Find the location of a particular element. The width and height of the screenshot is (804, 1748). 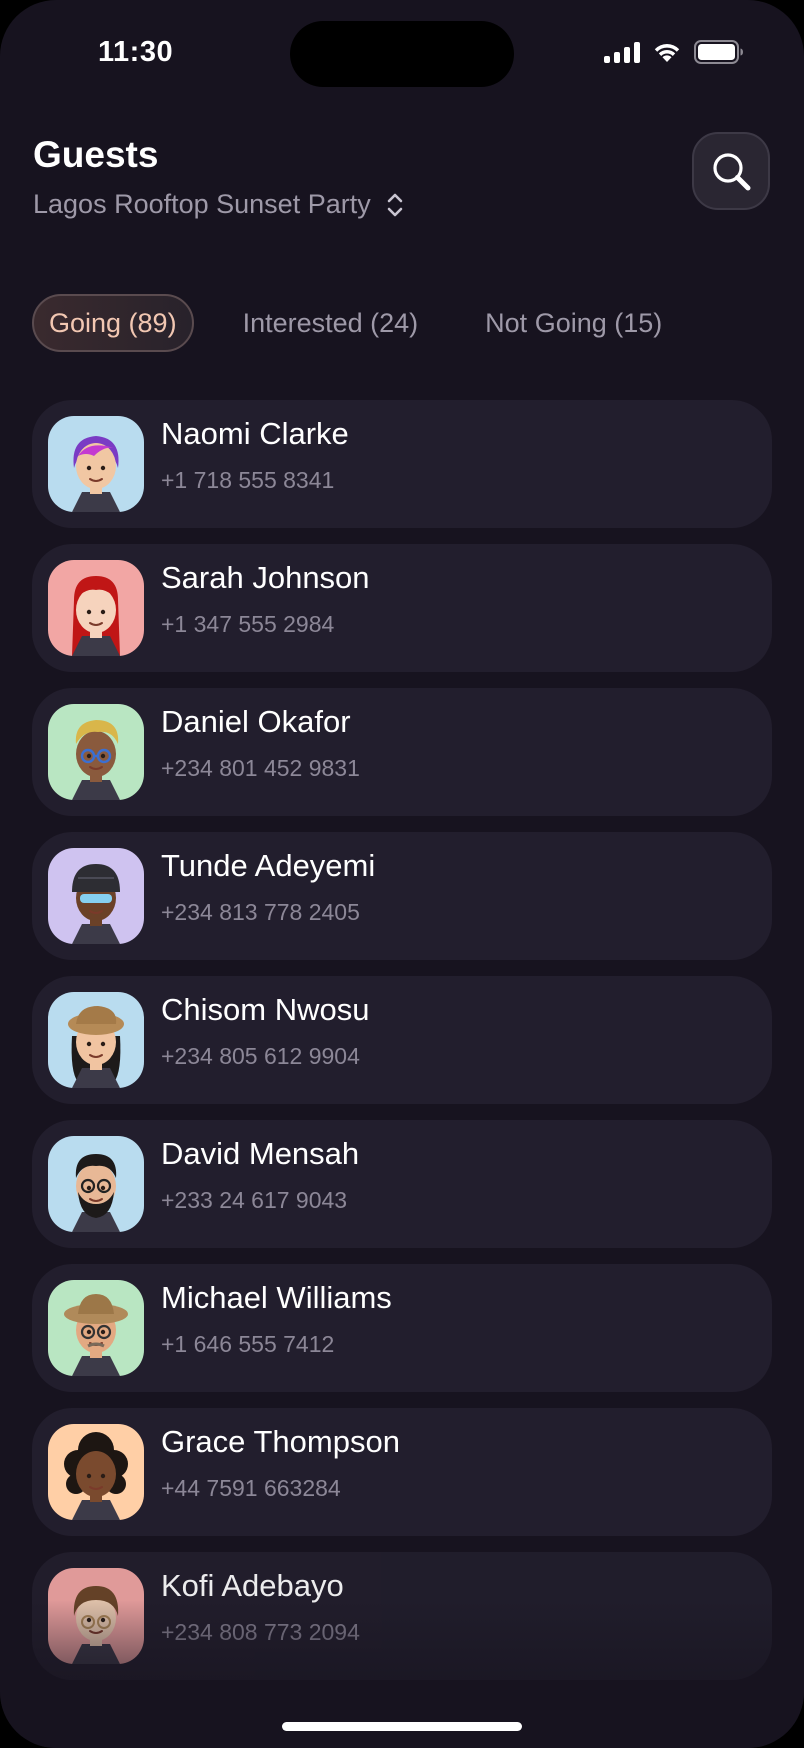

search-icon is located at coordinates (732, 172).